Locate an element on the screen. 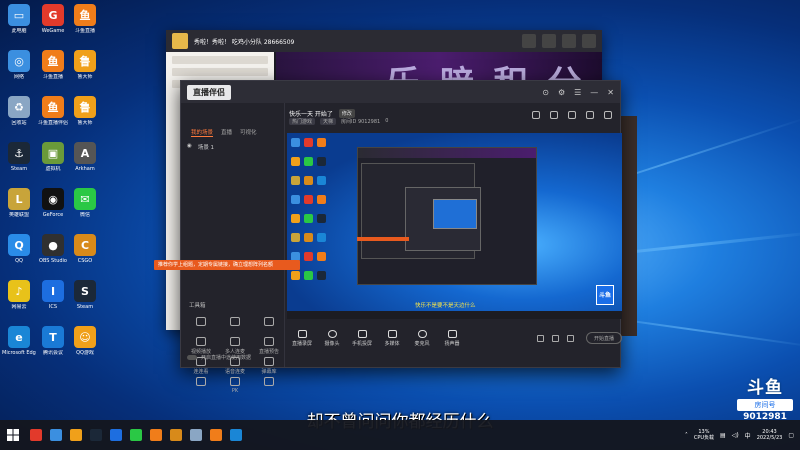 The height and width of the screenshot is (450, 800). desktop-icon-label: OBS Studio is located at coordinates (53, 261).